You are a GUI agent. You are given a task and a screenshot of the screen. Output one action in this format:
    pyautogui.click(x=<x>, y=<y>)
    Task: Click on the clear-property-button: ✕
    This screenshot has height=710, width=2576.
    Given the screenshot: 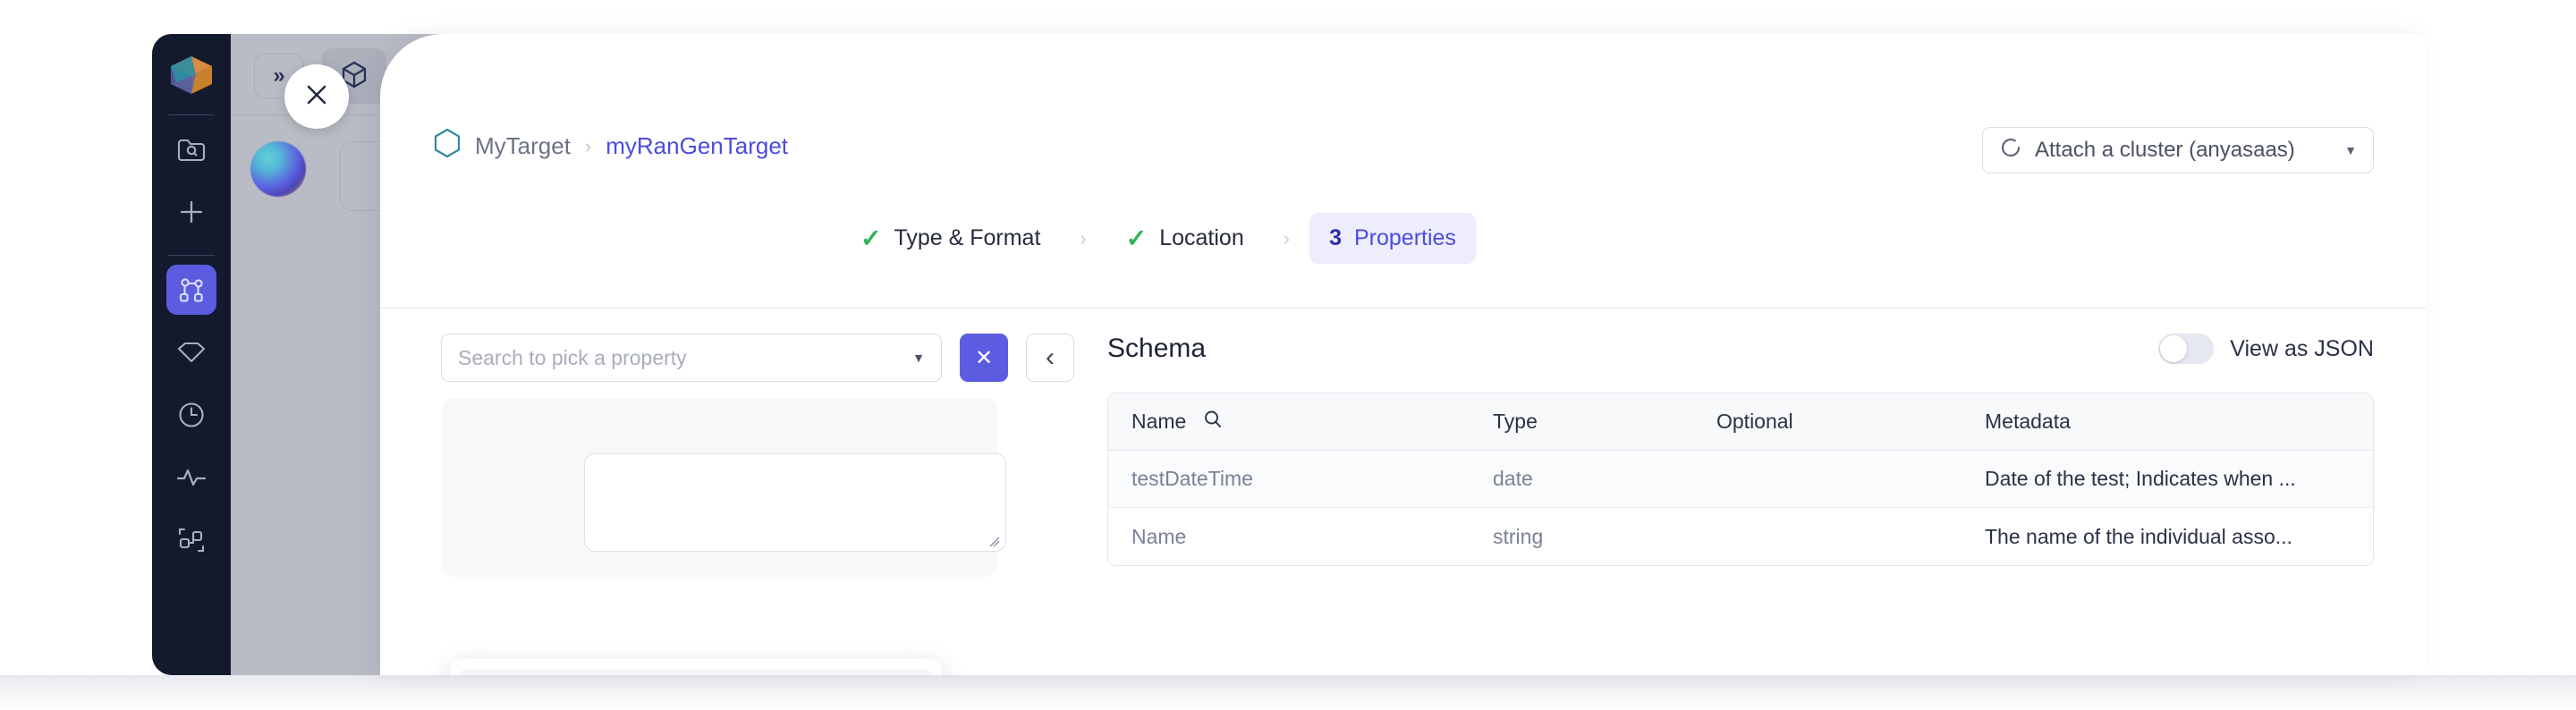 What is the action you would take?
    pyautogui.click(x=984, y=358)
    